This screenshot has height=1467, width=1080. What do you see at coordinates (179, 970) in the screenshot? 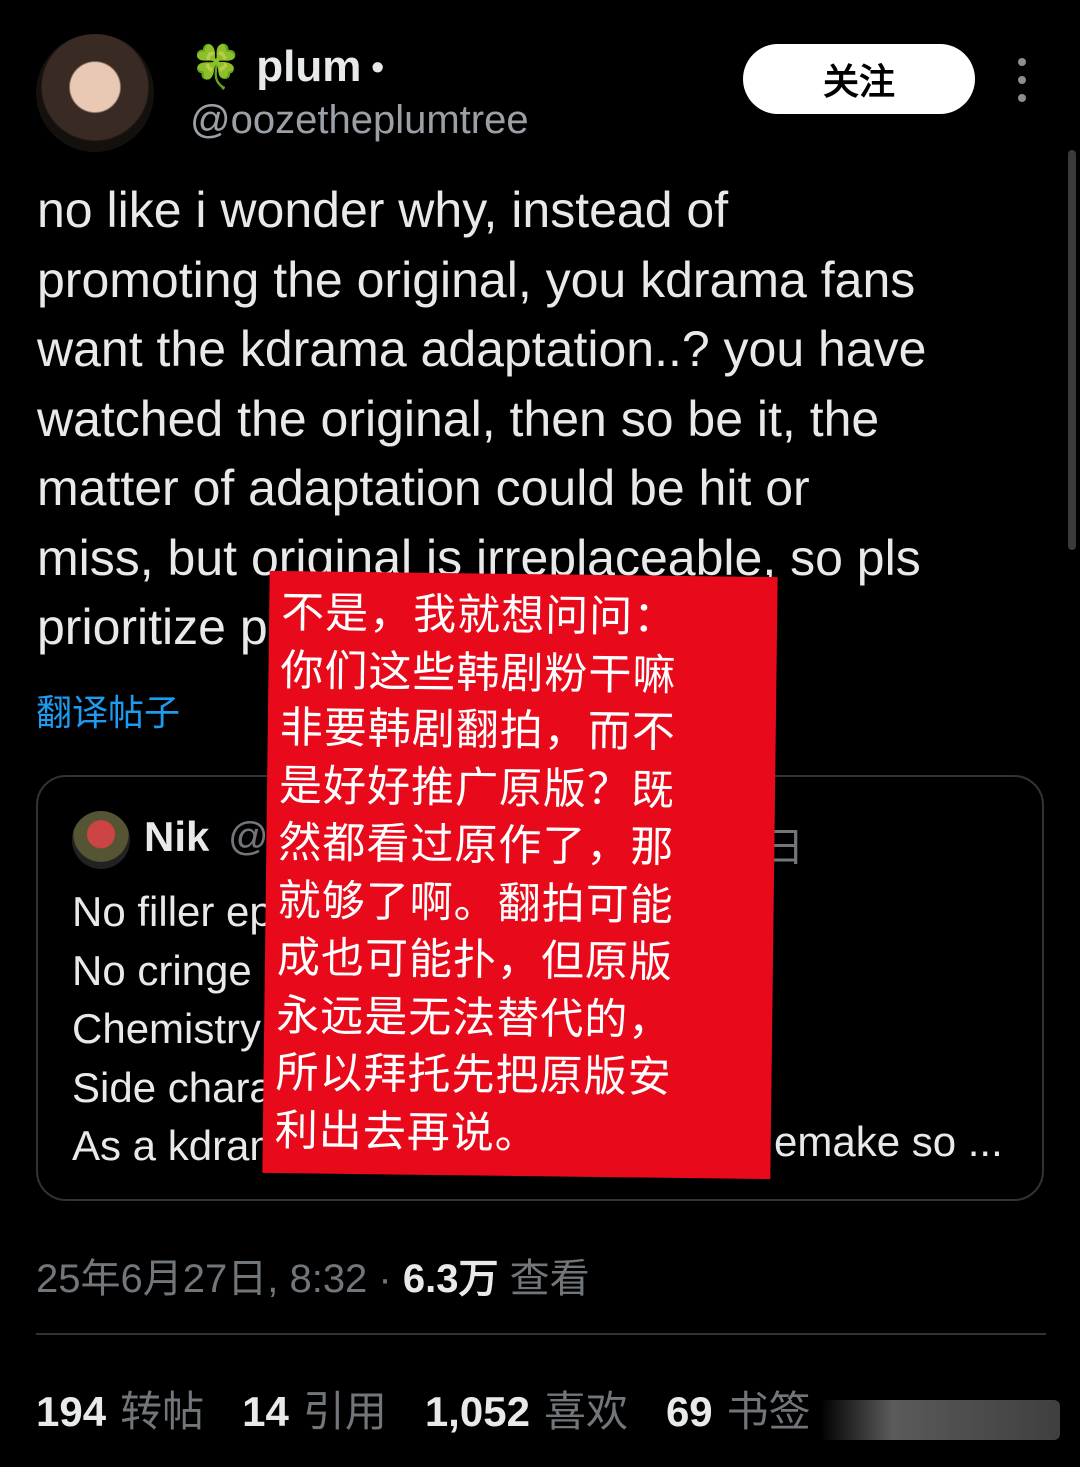
I see `quoted-line: No cringe a` at bounding box center [179, 970].